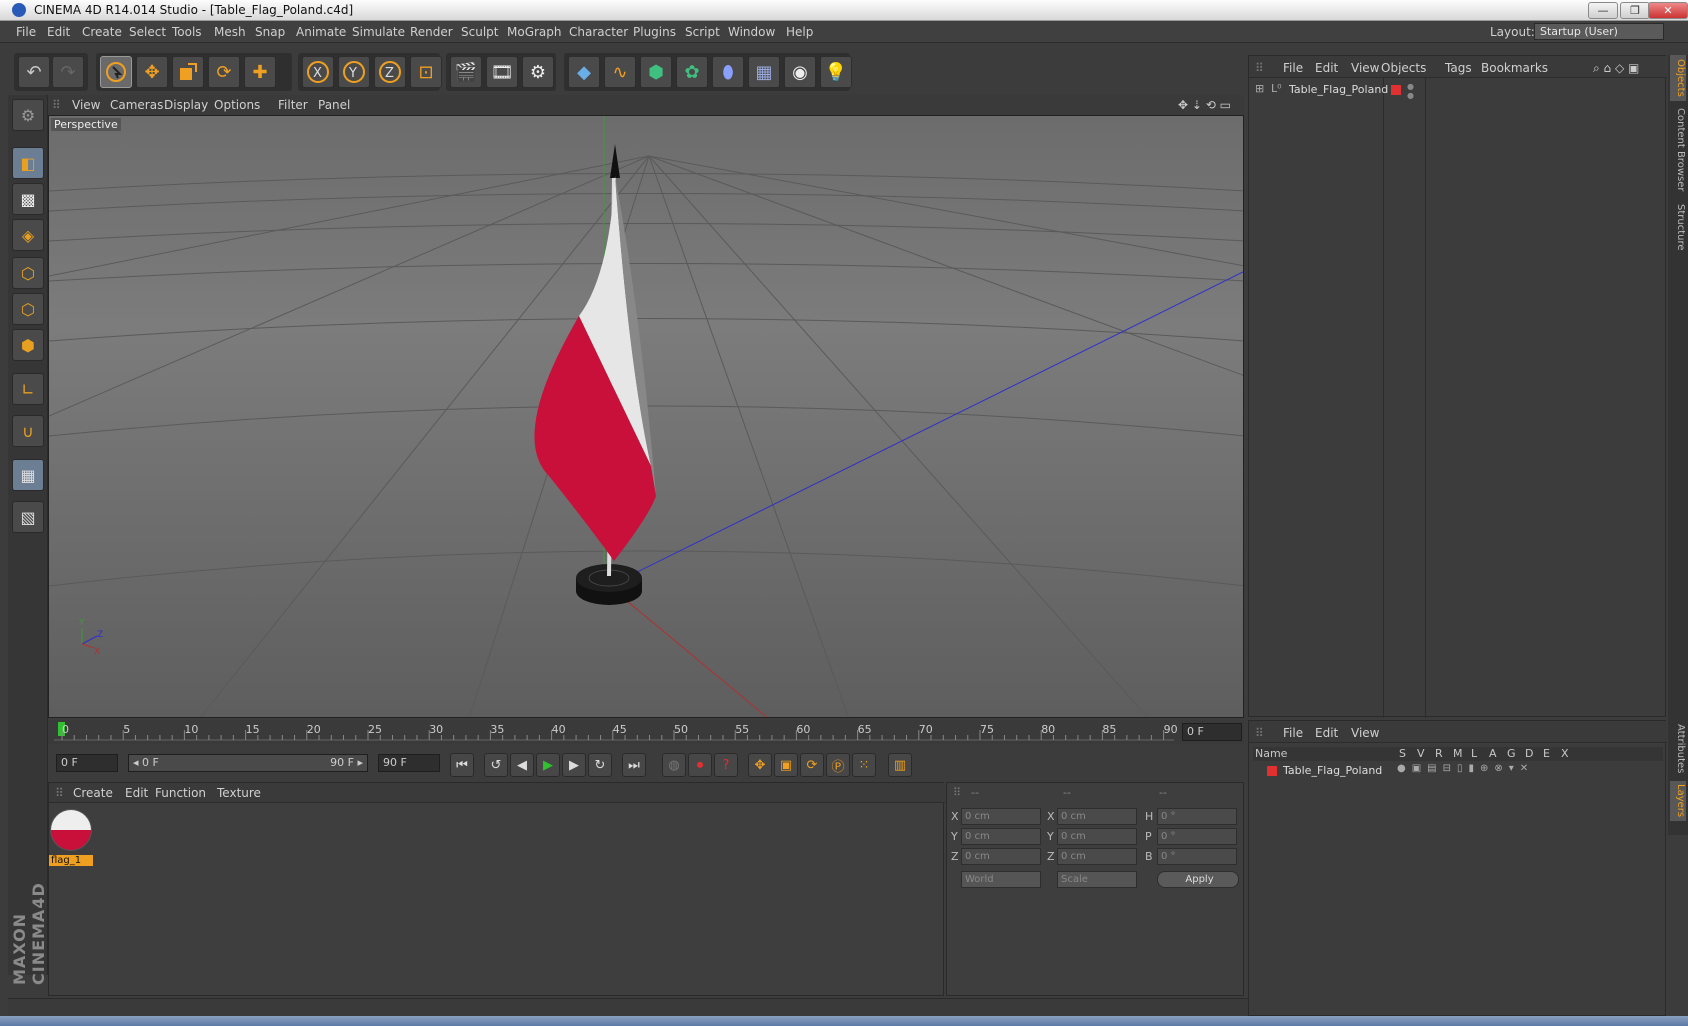 The height and width of the screenshot is (1026, 1688). Describe the element at coordinates (1365, 733) in the screenshot. I see `layer-menu-view: View` at that location.